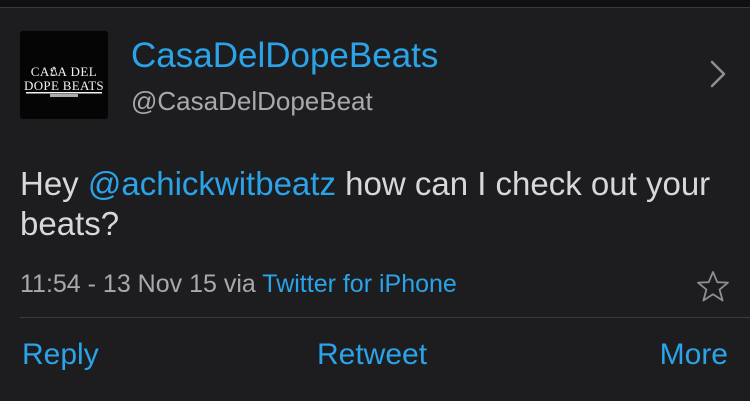 This screenshot has width=750, height=401. I want to click on client-link: Twitter for iPhone, so click(359, 284).